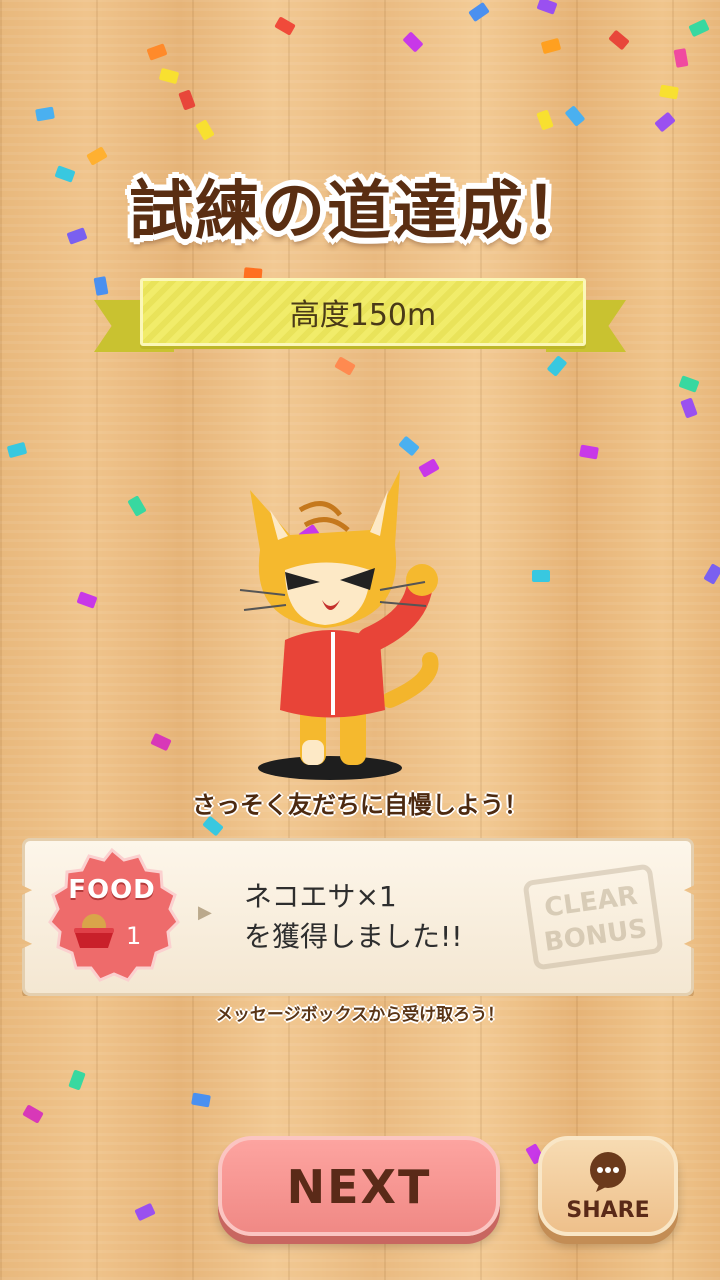 Image resolution: width=720 pixels, height=1280 pixels. What do you see at coordinates (593, 917) in the screenshot?
I see `clear-bonus-stamp: CLEAR BONUS` at bounding box center [593, 917].